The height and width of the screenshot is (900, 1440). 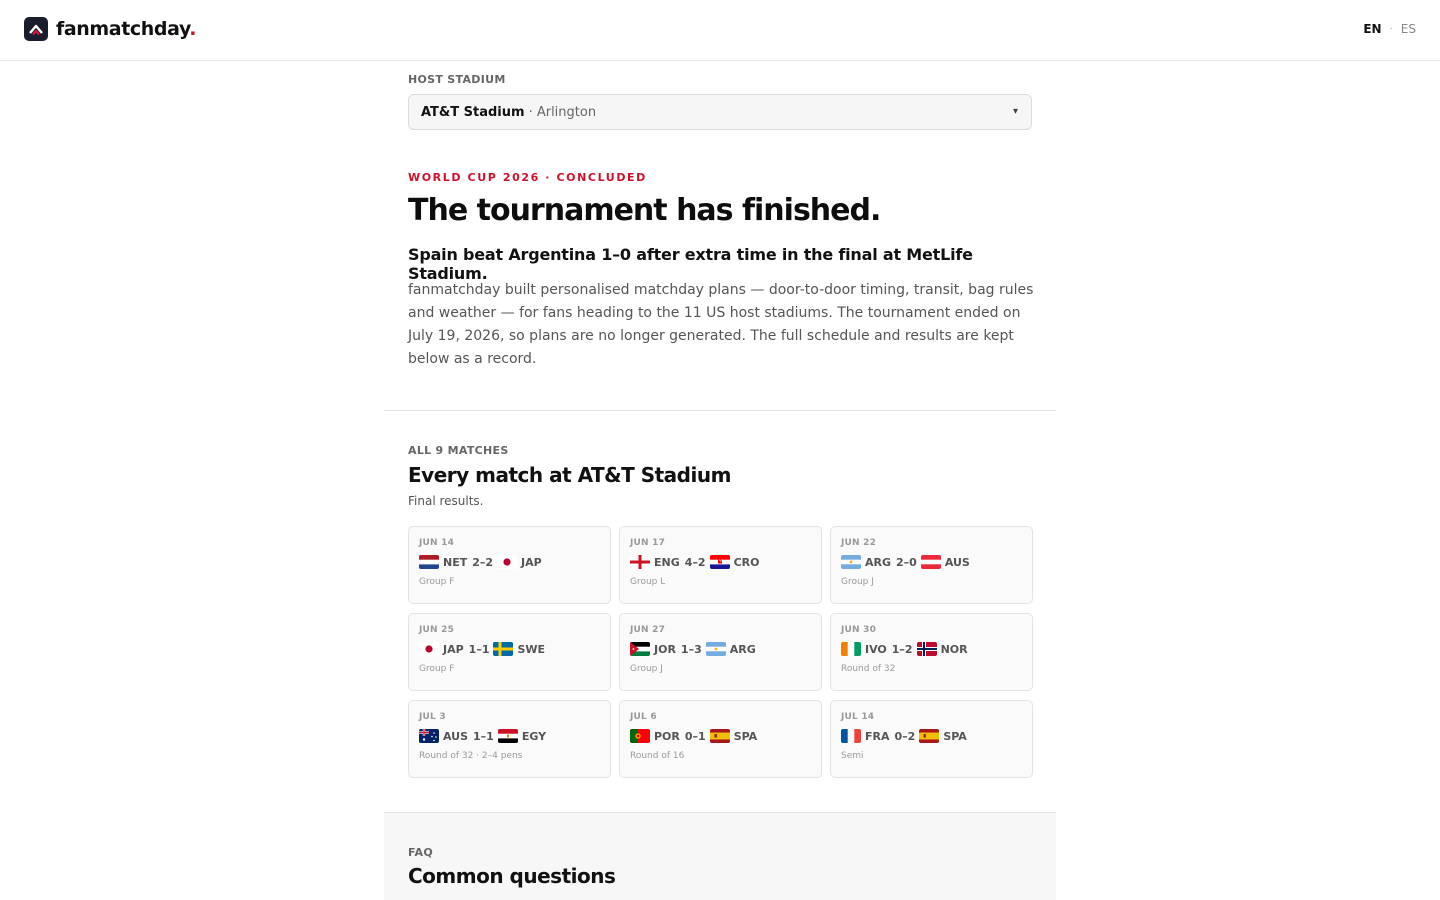 I want to click on match-score: 2–0, so click(x=906, y=562).